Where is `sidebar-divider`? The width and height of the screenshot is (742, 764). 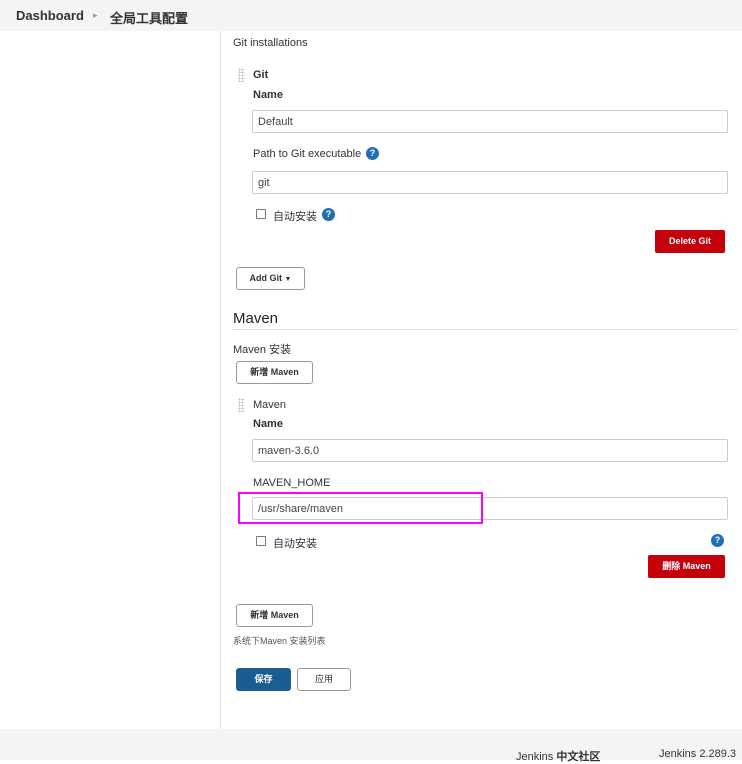
sidebar-divider is located at coordinates (220, 380).